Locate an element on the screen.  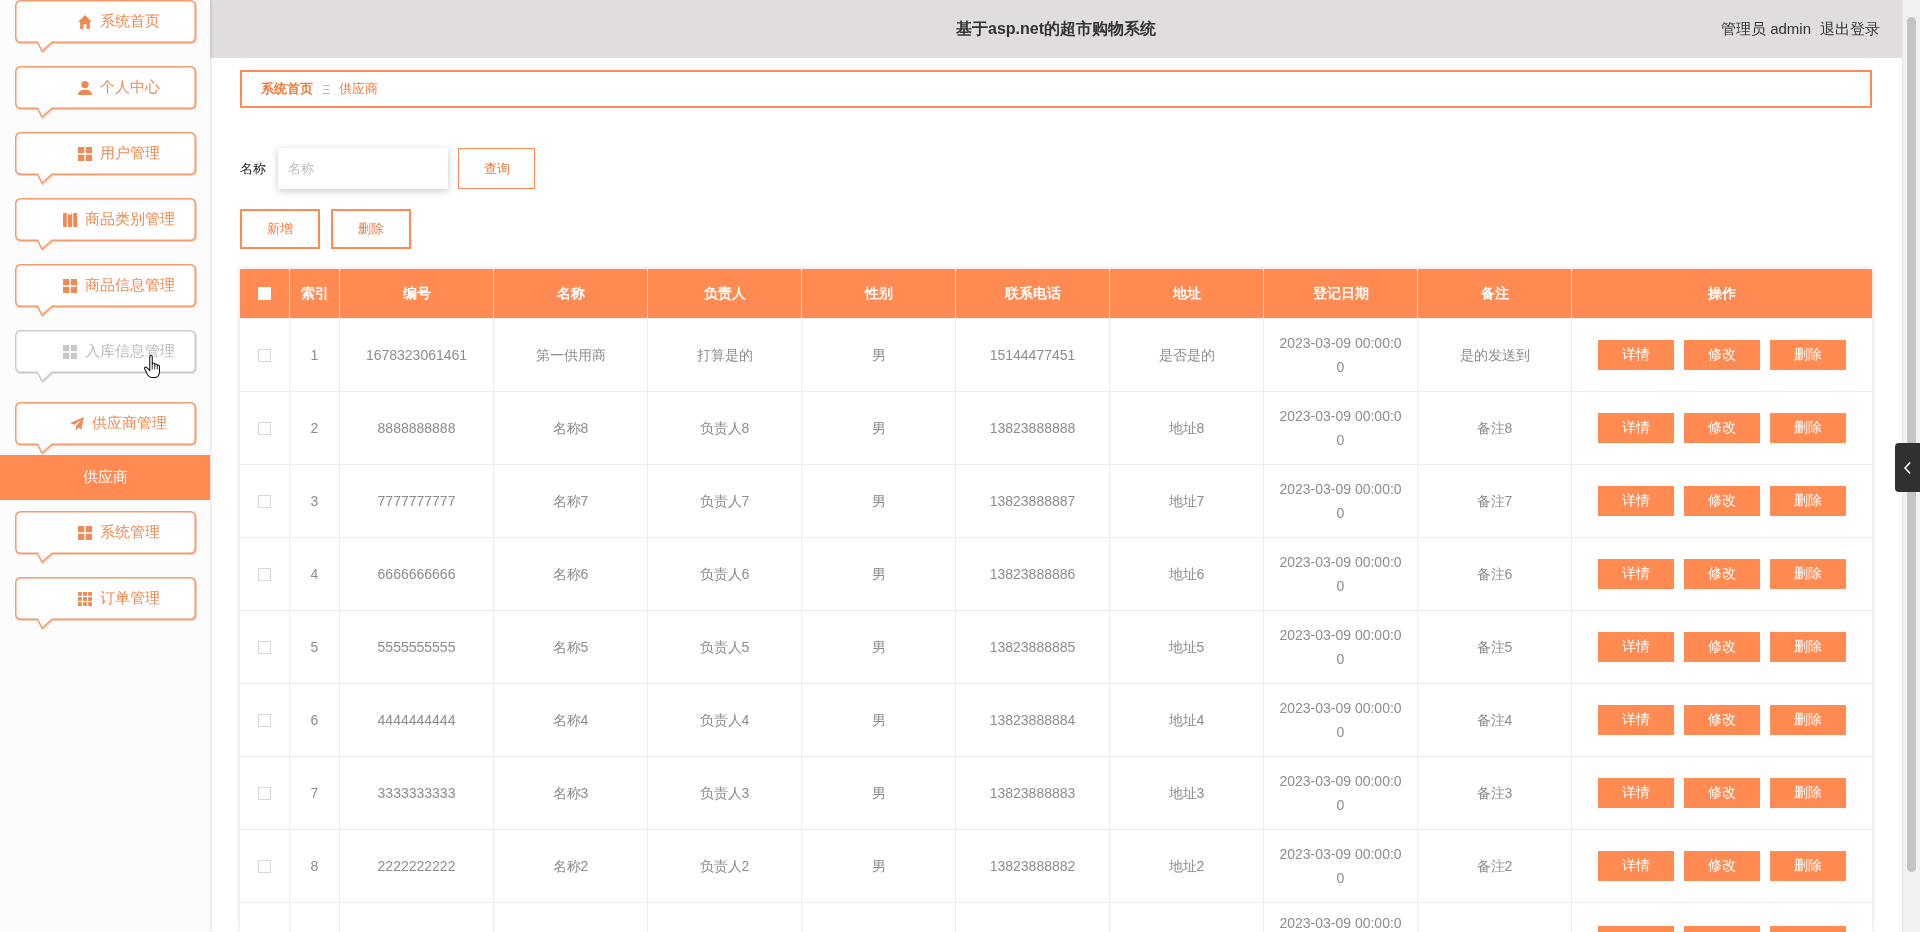
search-button: 查询 is located at coordinates (496, 168).